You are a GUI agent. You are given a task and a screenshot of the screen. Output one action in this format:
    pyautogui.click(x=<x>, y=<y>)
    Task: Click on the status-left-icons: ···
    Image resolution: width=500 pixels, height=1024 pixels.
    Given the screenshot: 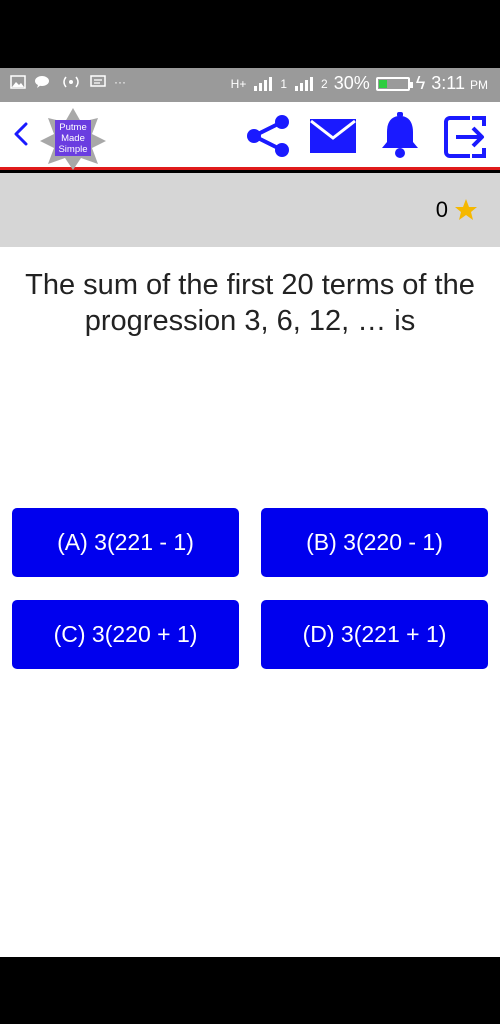 What is the action you would take?
    pyautogui.click(x=68, y=82)
    